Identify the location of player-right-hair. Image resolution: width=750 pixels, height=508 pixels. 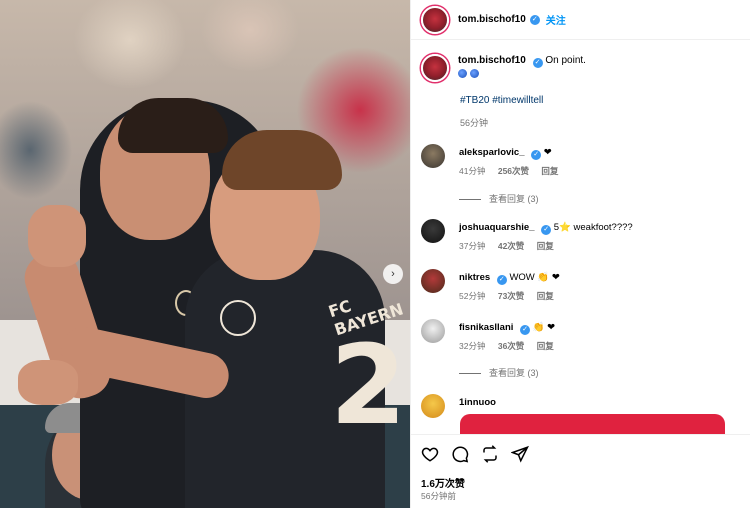
(282, 160).